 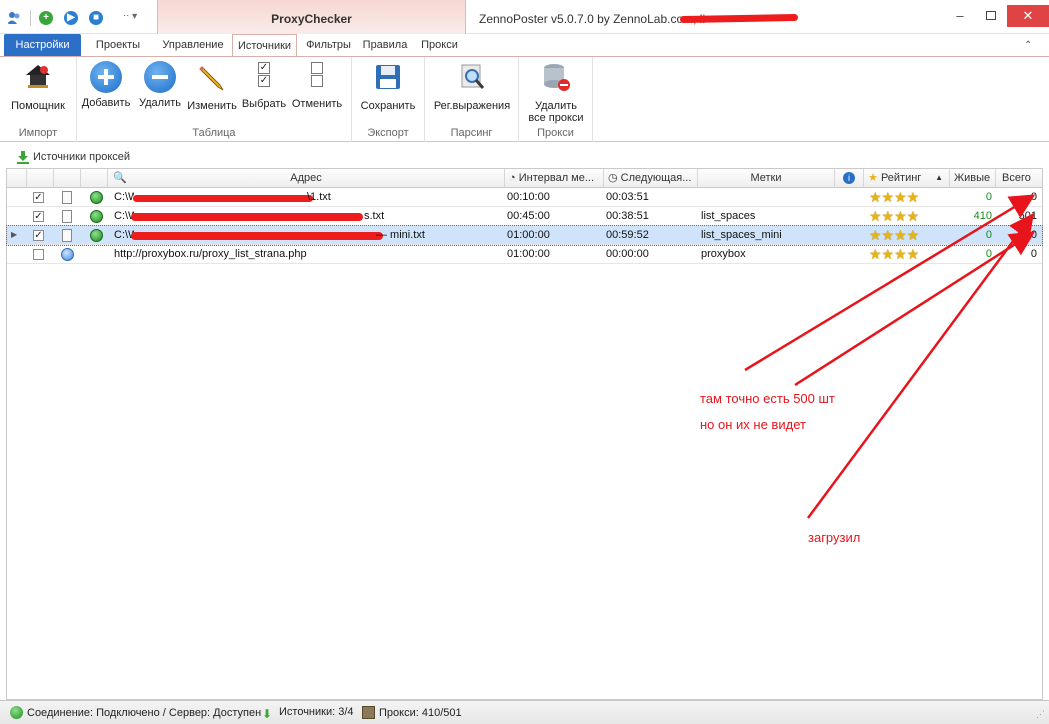 What do you see at coordinates (388, 77) in the screenshot?
I see `floppy-icon` at bounding box center [388, 77].